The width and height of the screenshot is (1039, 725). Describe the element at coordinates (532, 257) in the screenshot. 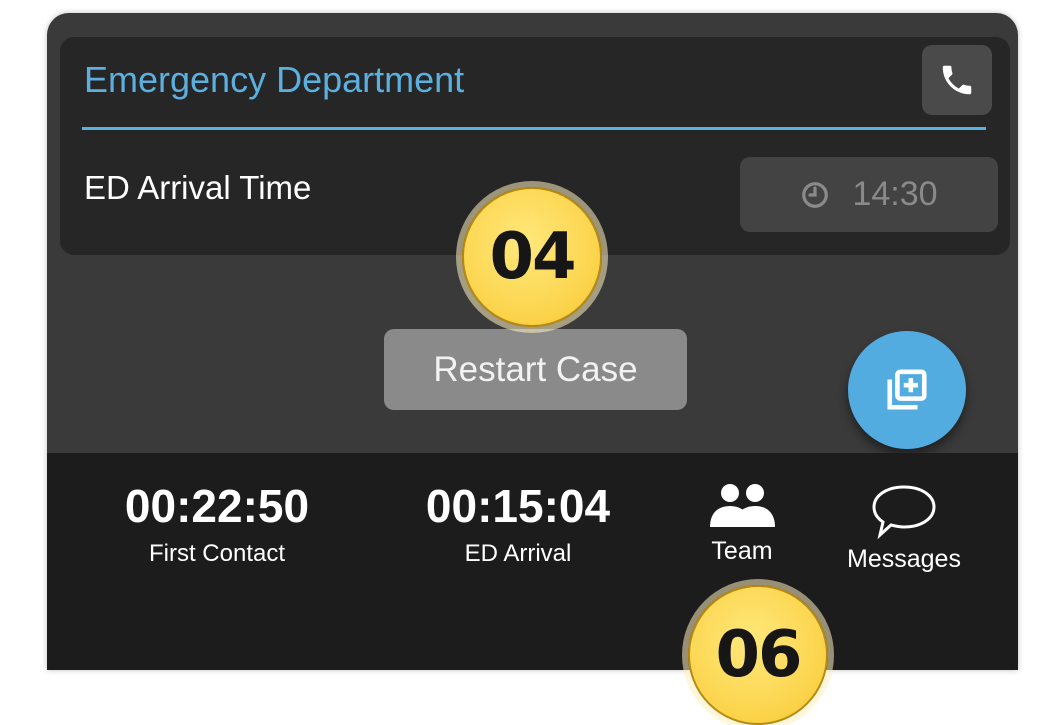

I see `step-badge-04: 04` at that location.